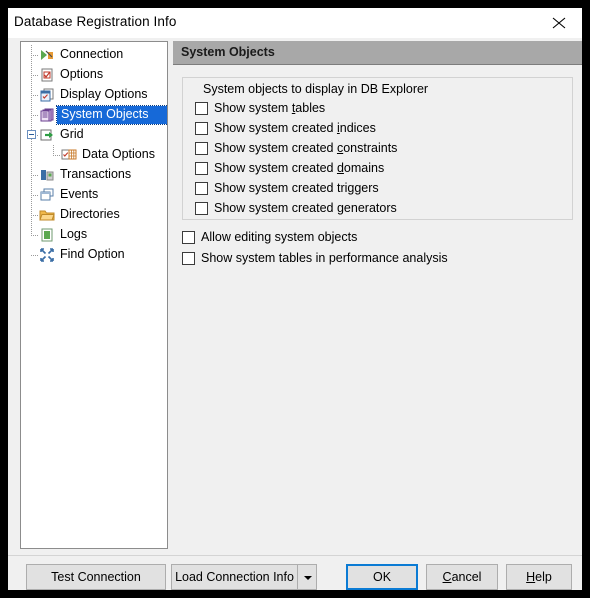 The height and width of the screenshot is (598, 590). What do you see at coordinates (305, 208) in the screenshot?
I see `checkbox-label: Show system created generators` at bounding box center [305, 208].